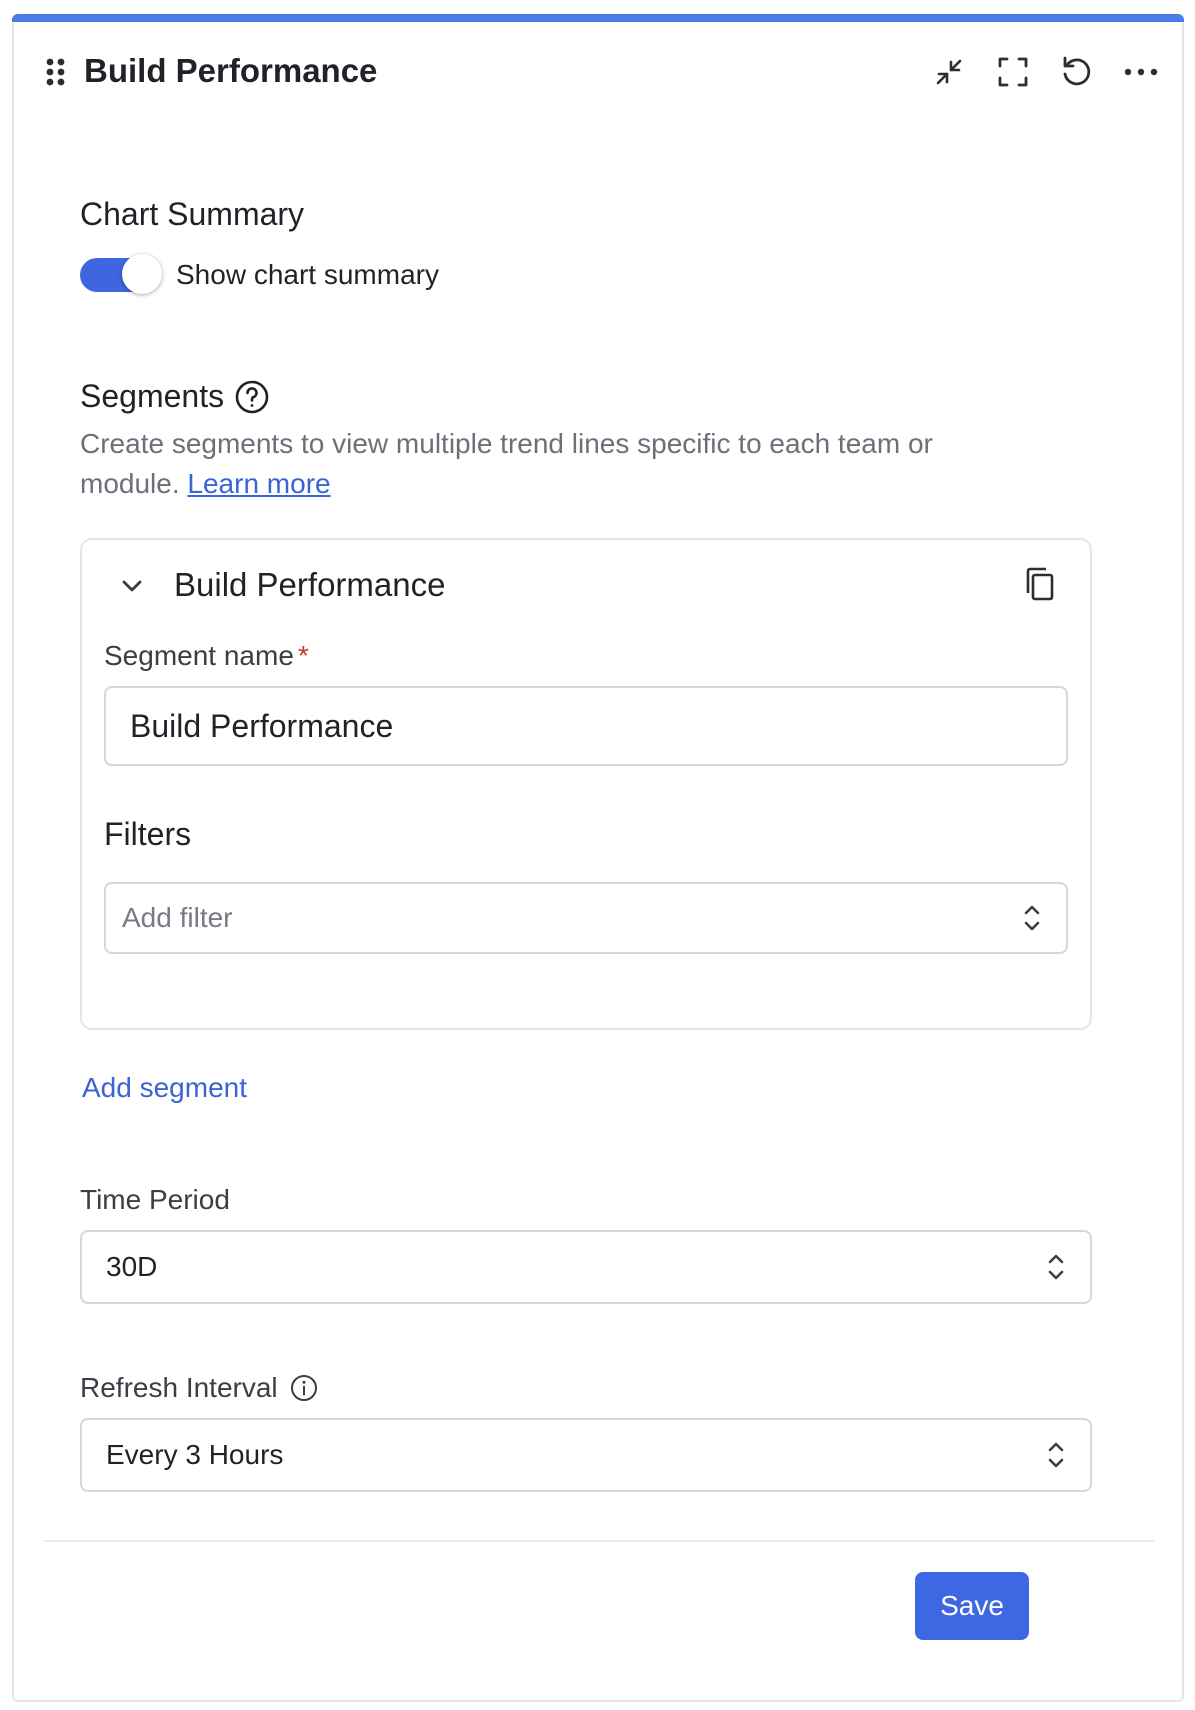 This screenshot has height=1710, width=1195. What do you see at coordinates (586, 1455) in the screenshot?
I see `refresh-interval-select: Every 3 Hours` at bounding box center [586, 1455].